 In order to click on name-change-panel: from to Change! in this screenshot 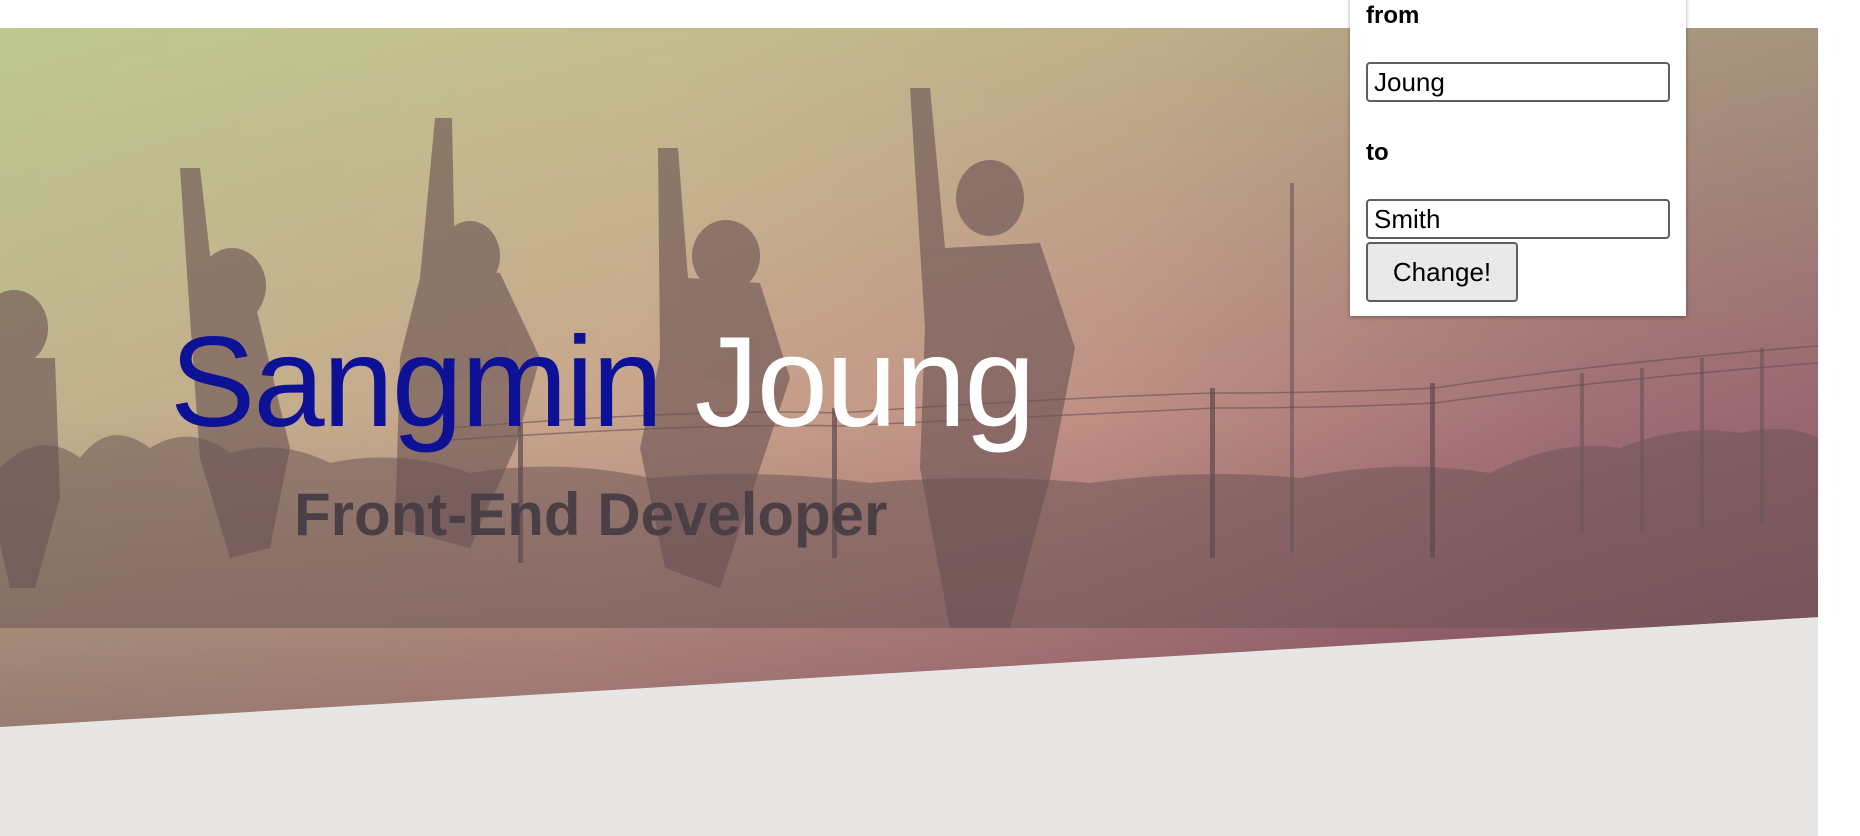, I will do `click(1518, 158)`.